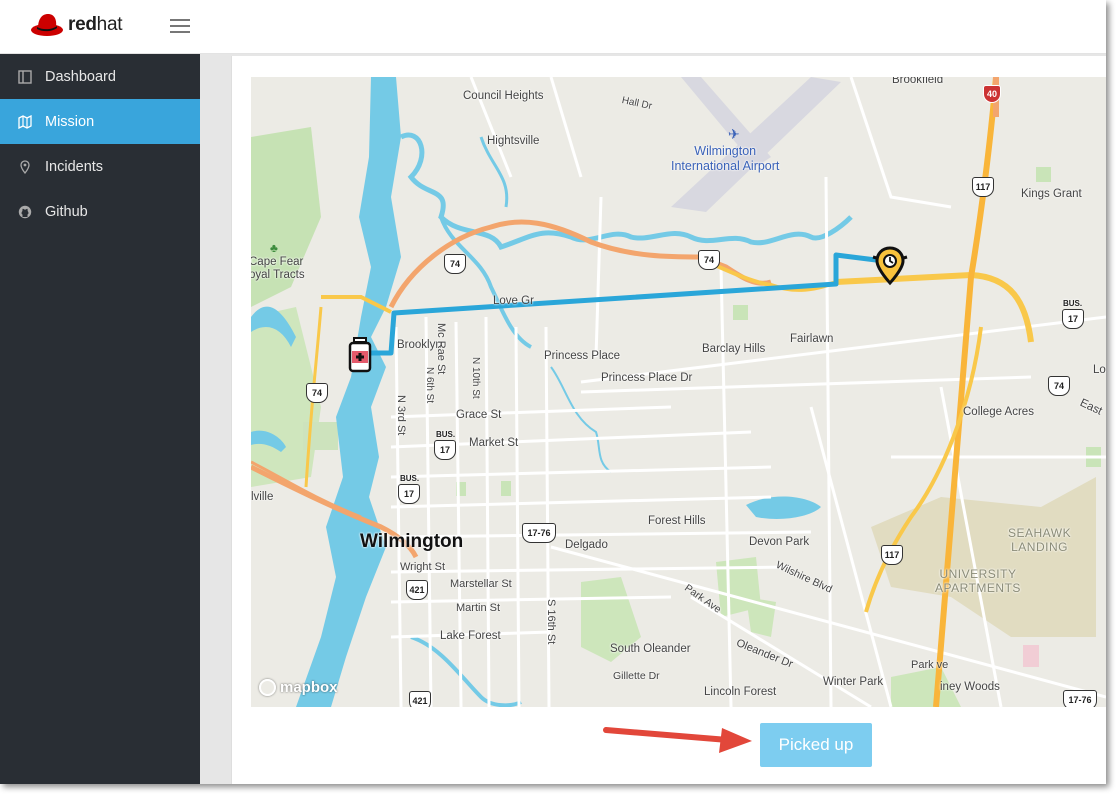 The width and height of the screenshot is (1116, 794). I want to click on map-label-piney-woods: iney Woods, so click(970, 687).